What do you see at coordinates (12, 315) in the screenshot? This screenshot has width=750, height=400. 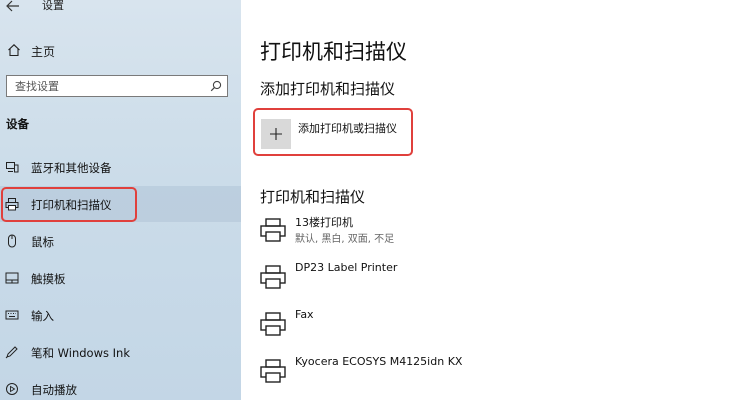 I see `keyboard-icon` at bounding box center [12, 315].